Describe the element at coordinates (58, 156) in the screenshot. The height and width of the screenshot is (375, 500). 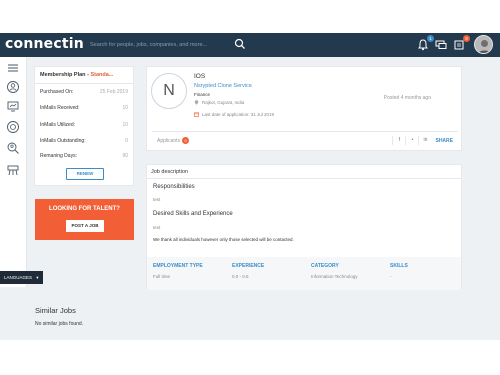
I see `row-label: Remaning Days:` at that location.